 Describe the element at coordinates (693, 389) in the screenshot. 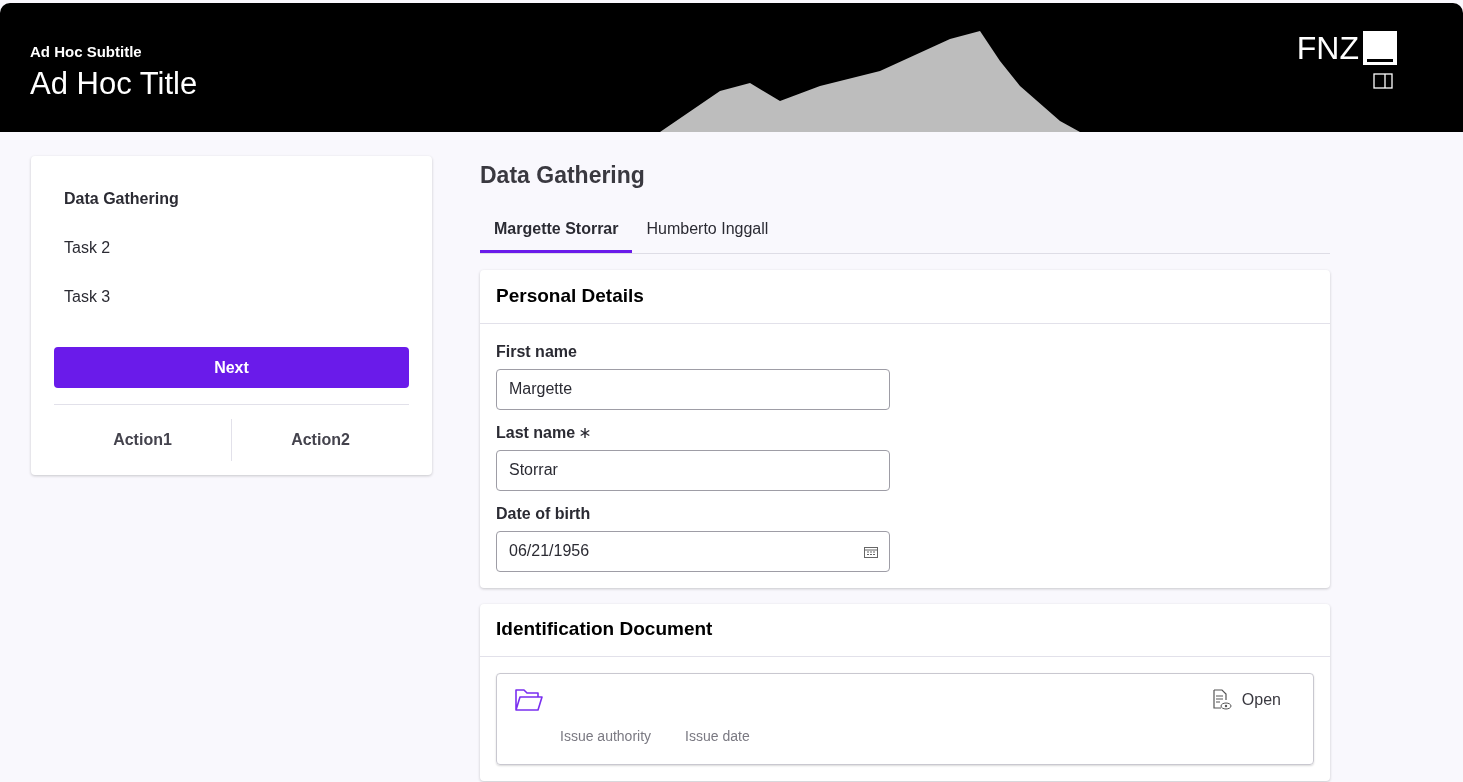

I see `input-field: Margette` at that location.